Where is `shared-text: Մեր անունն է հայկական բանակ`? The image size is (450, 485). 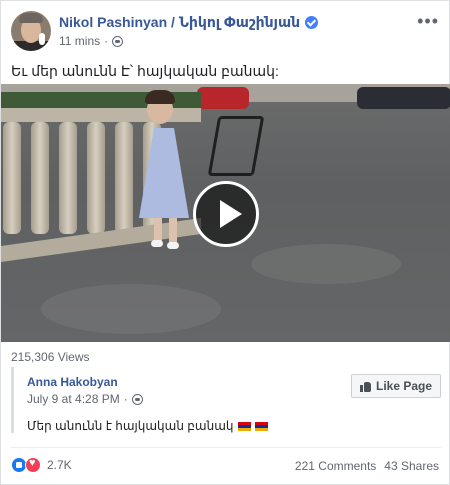 shared-text: Մեր անունն է հայկական բանակ is located at coordinates (147, 426).